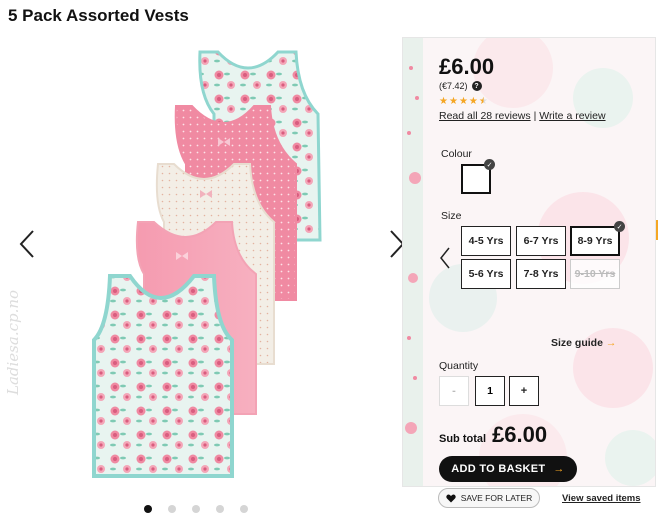 The image size is (658, 518). I want to click on product-title: 5 Pack Assorted Vests, so click(98, 15).